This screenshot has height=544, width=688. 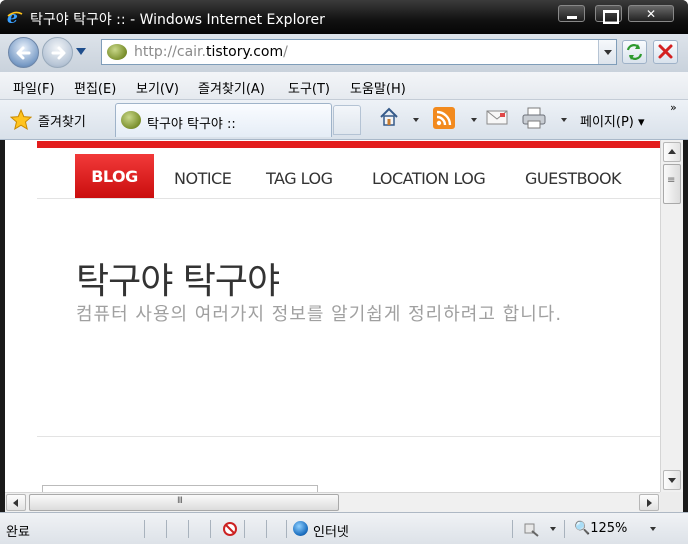 What do you see at coordinates (203, 178) in the screenshot?
I see `nav-notice: NOTICE` at bounding box center [203, 178].